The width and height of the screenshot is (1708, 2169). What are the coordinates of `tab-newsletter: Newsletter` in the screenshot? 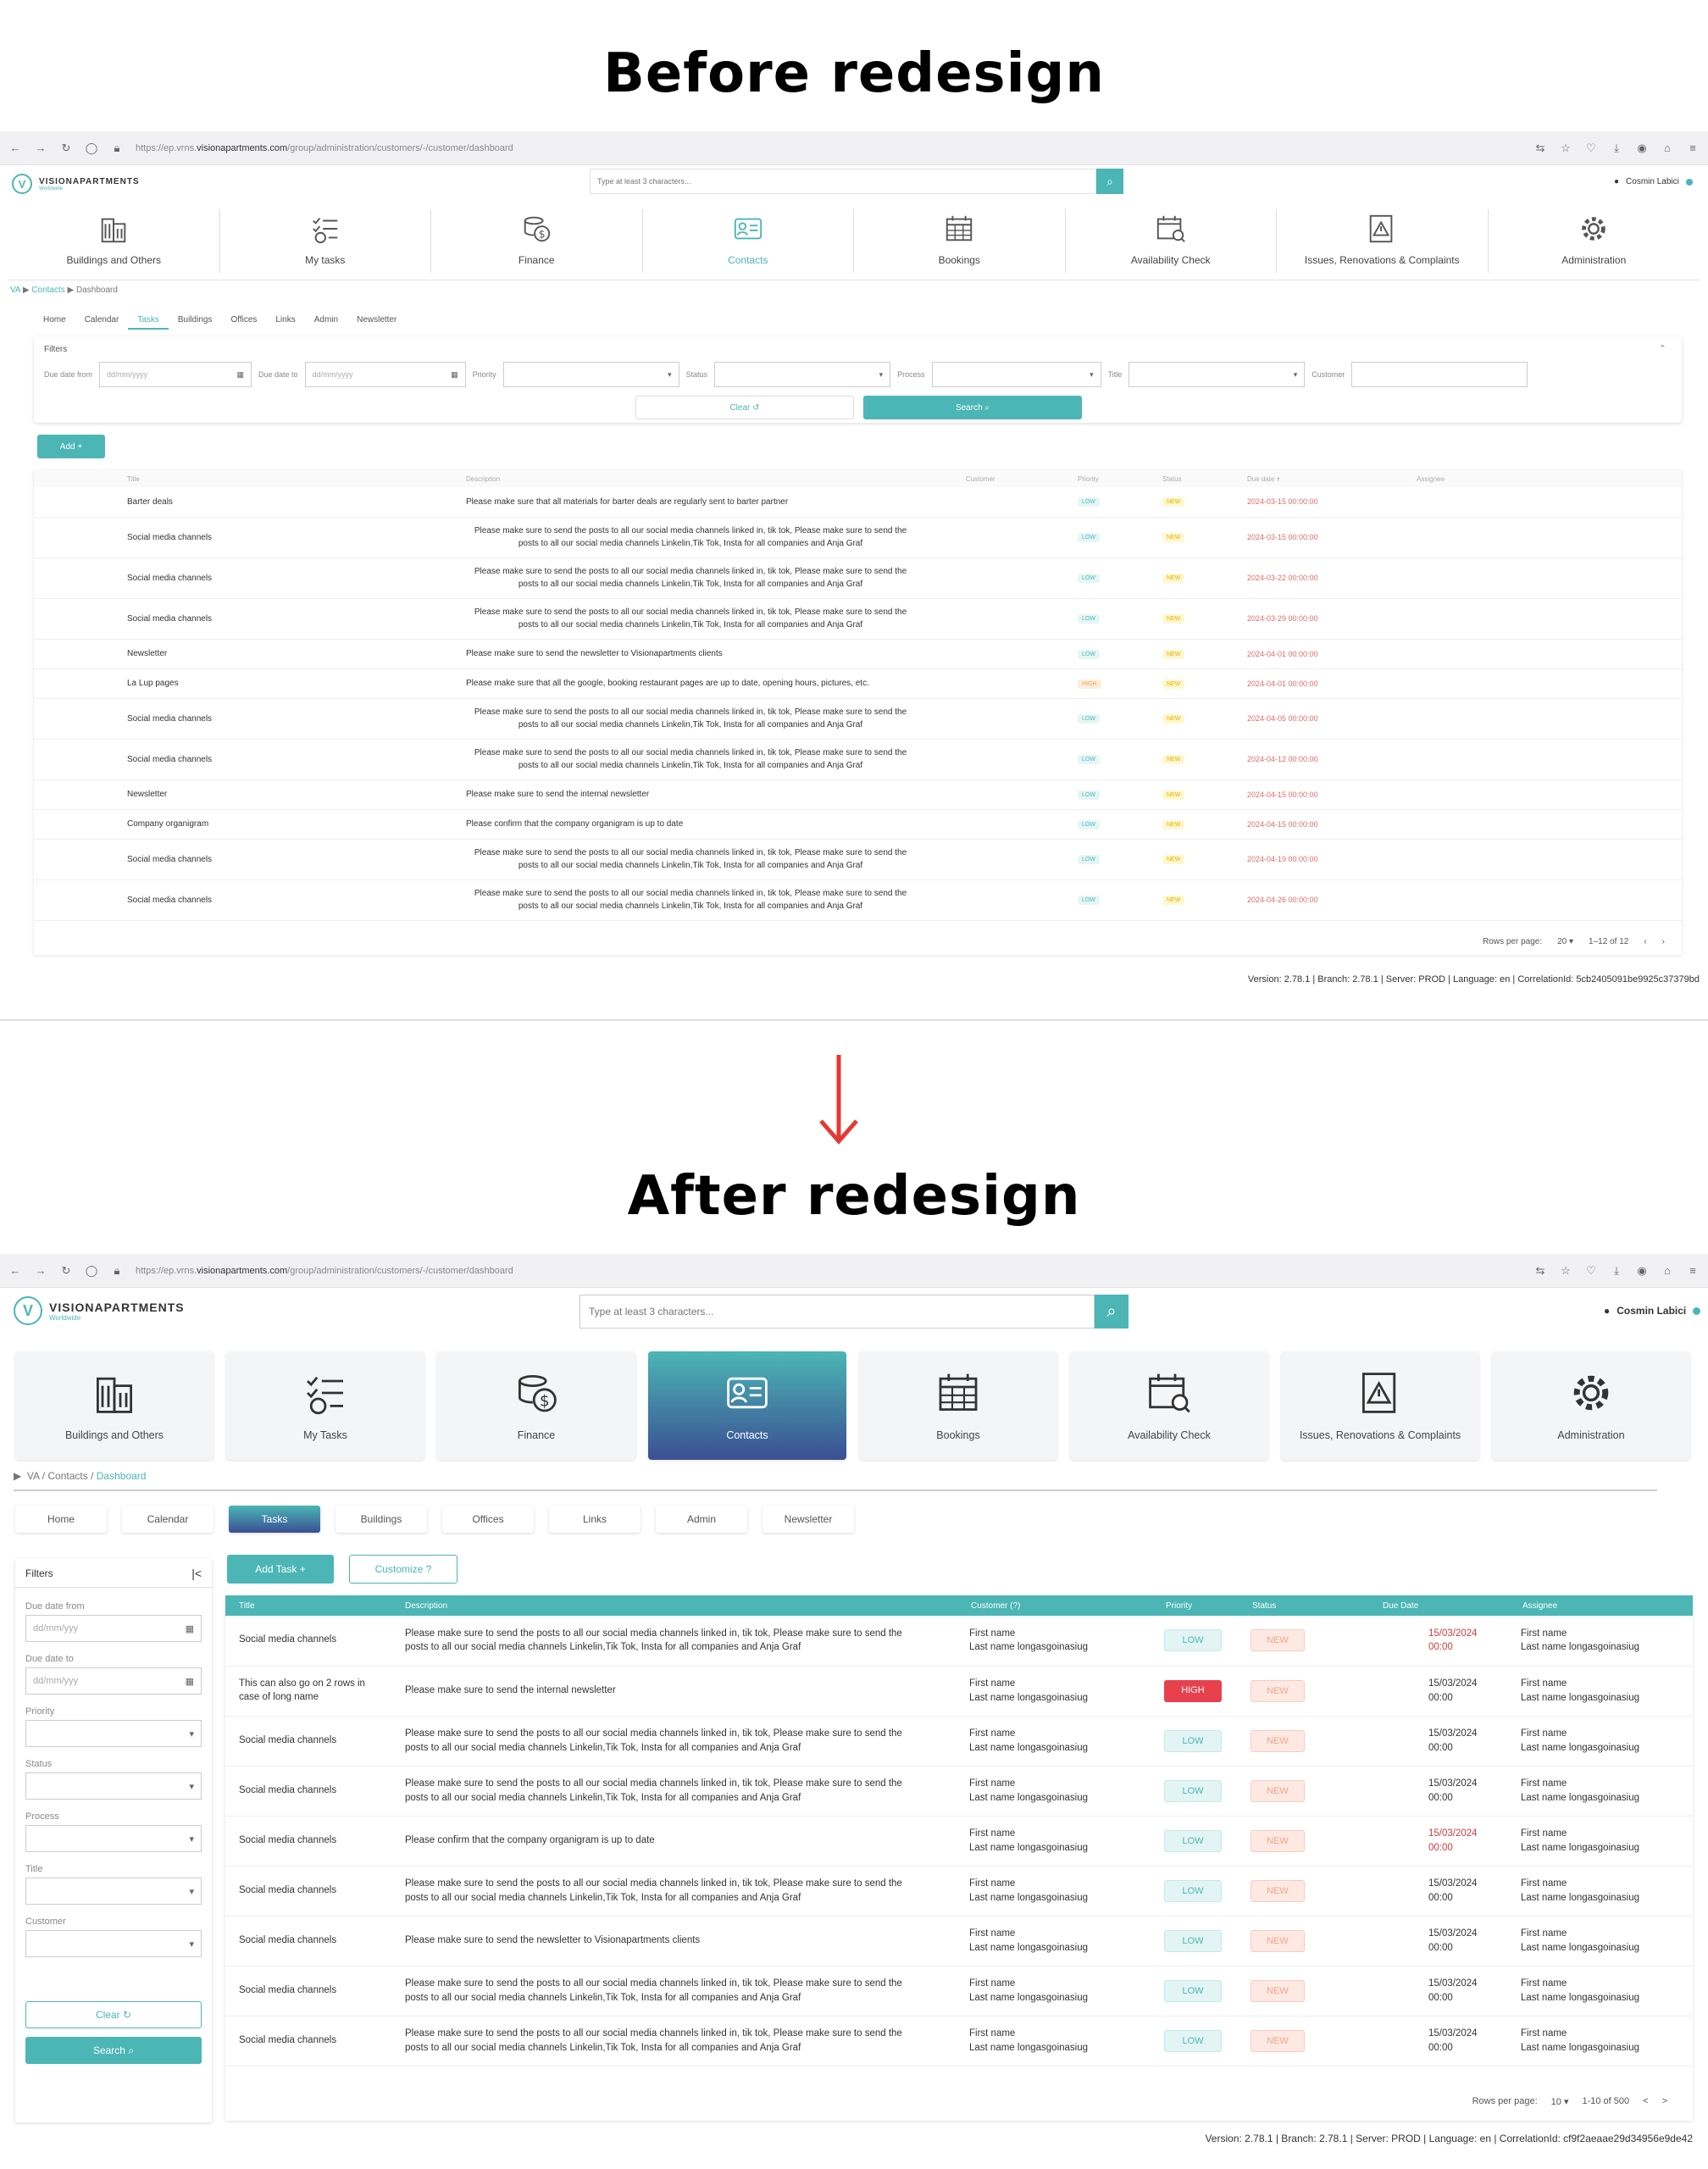 It's located at (376, 321).